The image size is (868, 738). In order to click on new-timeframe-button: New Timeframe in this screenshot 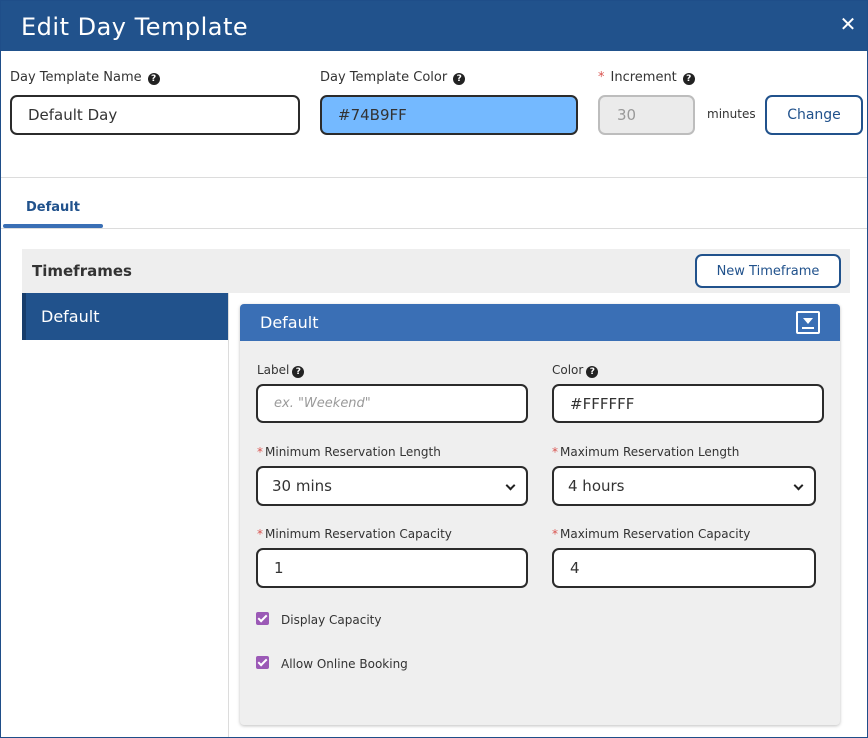, I will do `click(768, 271)`.